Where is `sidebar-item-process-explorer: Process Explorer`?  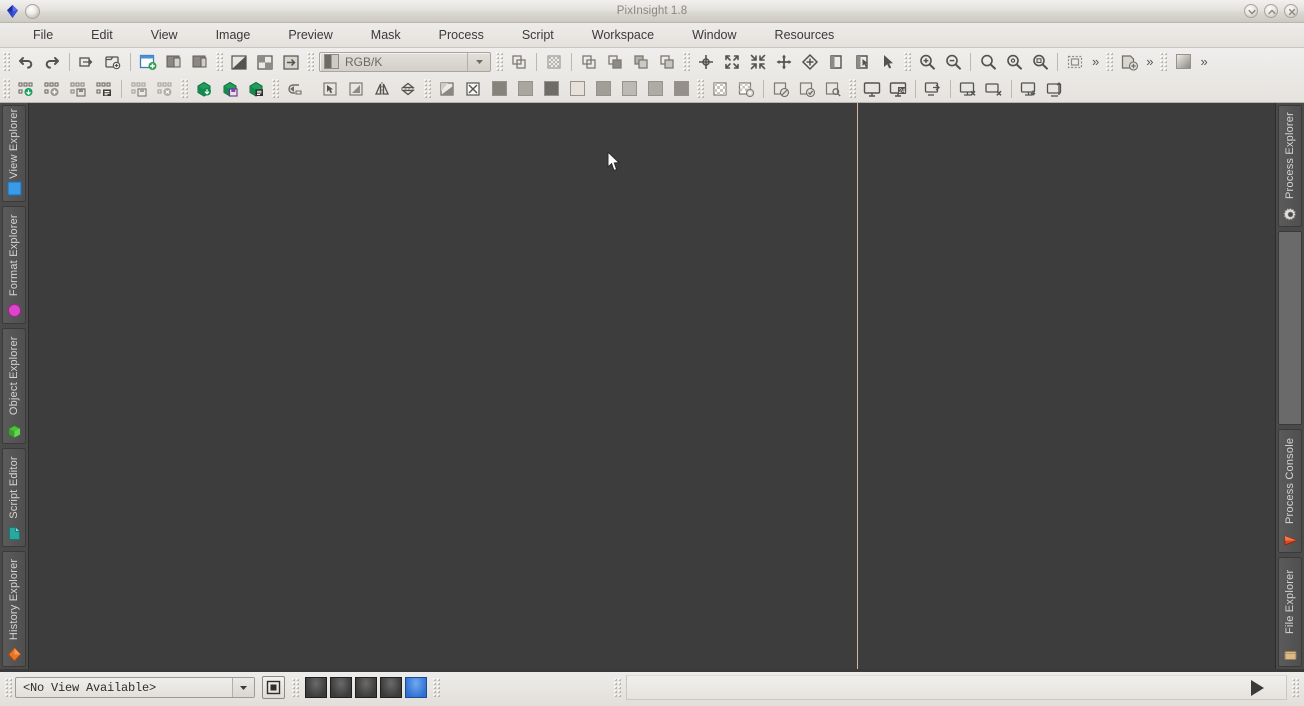 sidebar-item-process-explorer: Process Explorer is located at coordinates (1290, 166).